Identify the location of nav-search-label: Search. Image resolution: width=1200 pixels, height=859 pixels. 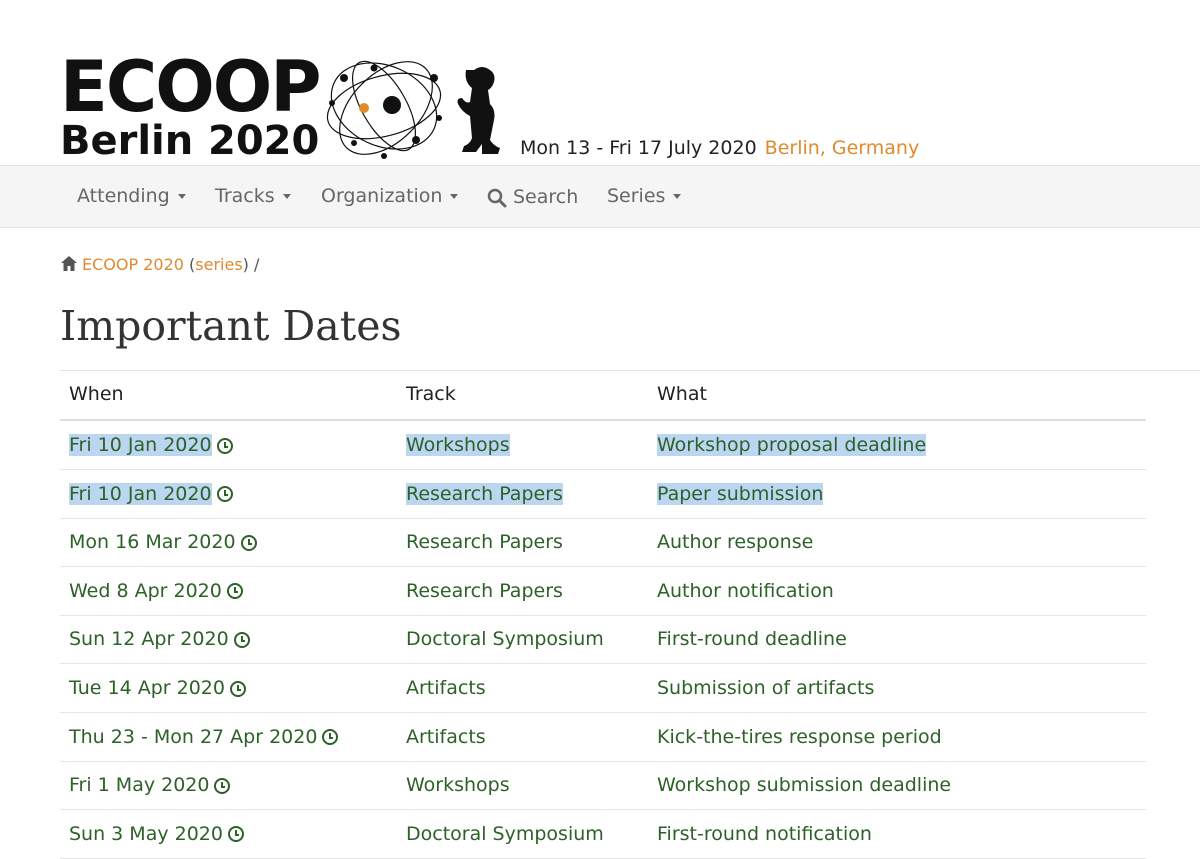
(546, 197).